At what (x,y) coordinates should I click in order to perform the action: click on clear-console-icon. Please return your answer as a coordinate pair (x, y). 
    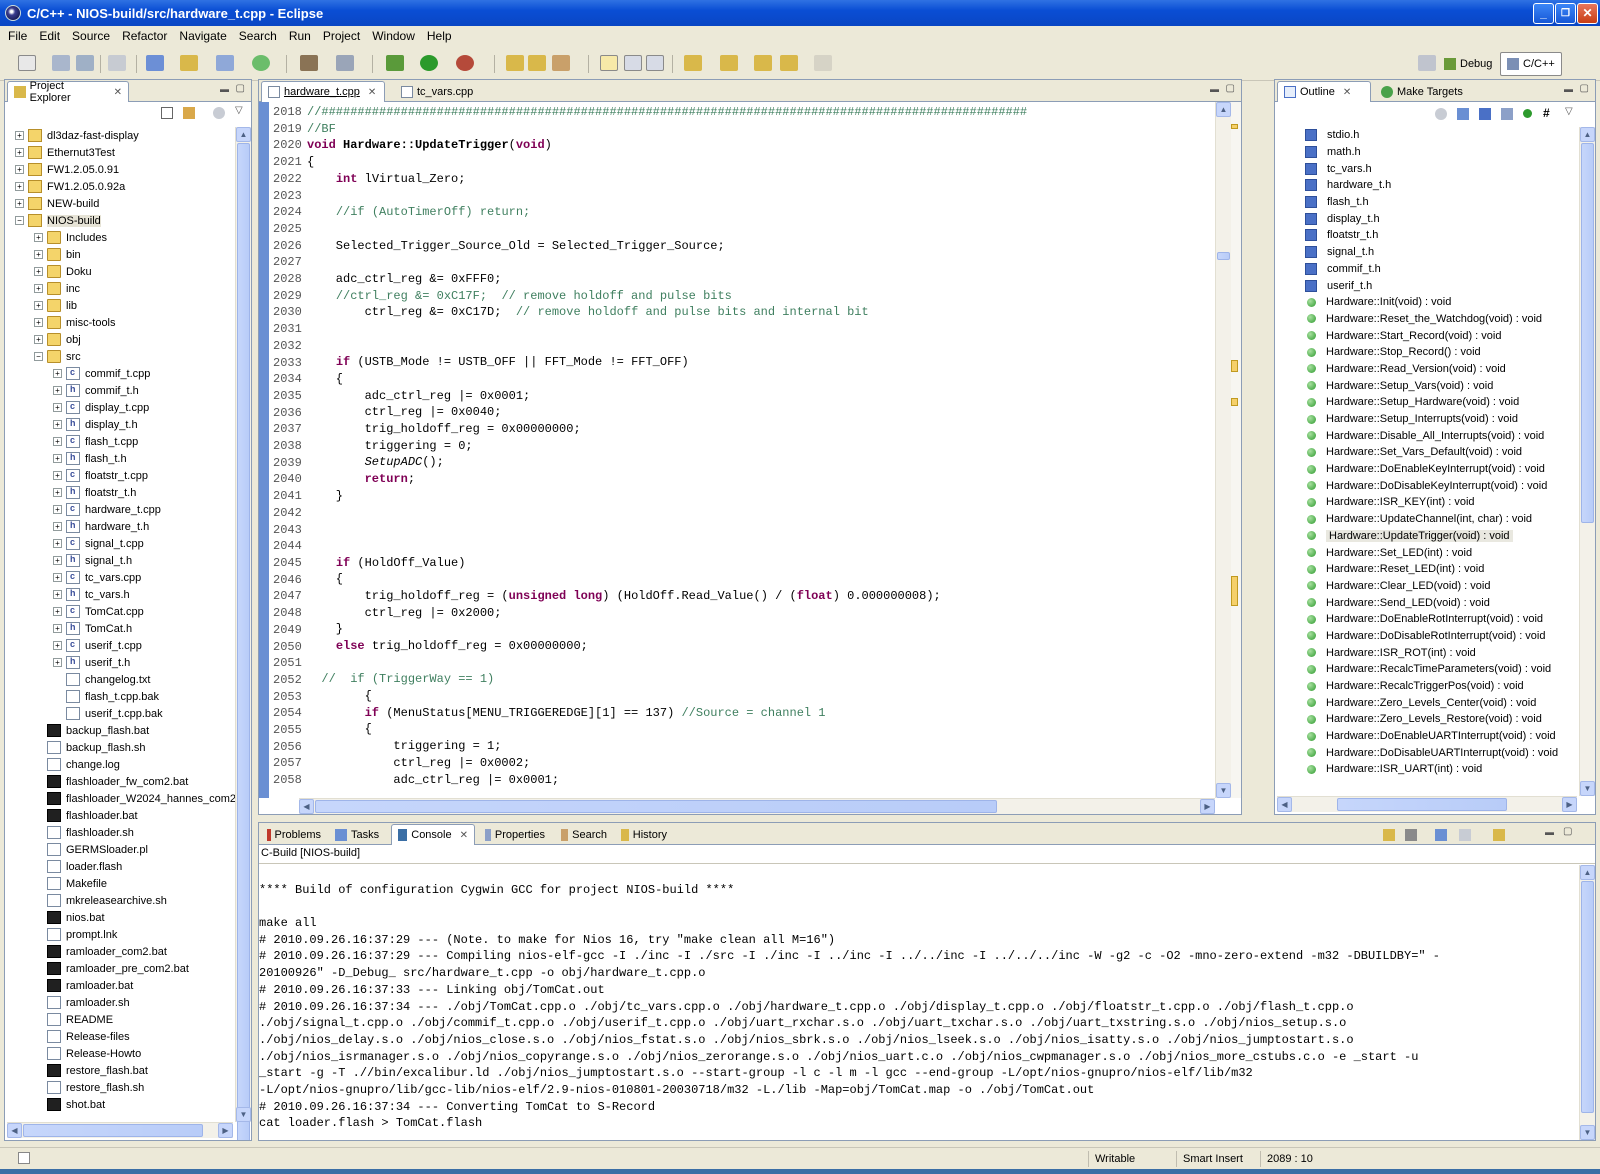
    Looking at the image, I should click on (1411, 835).